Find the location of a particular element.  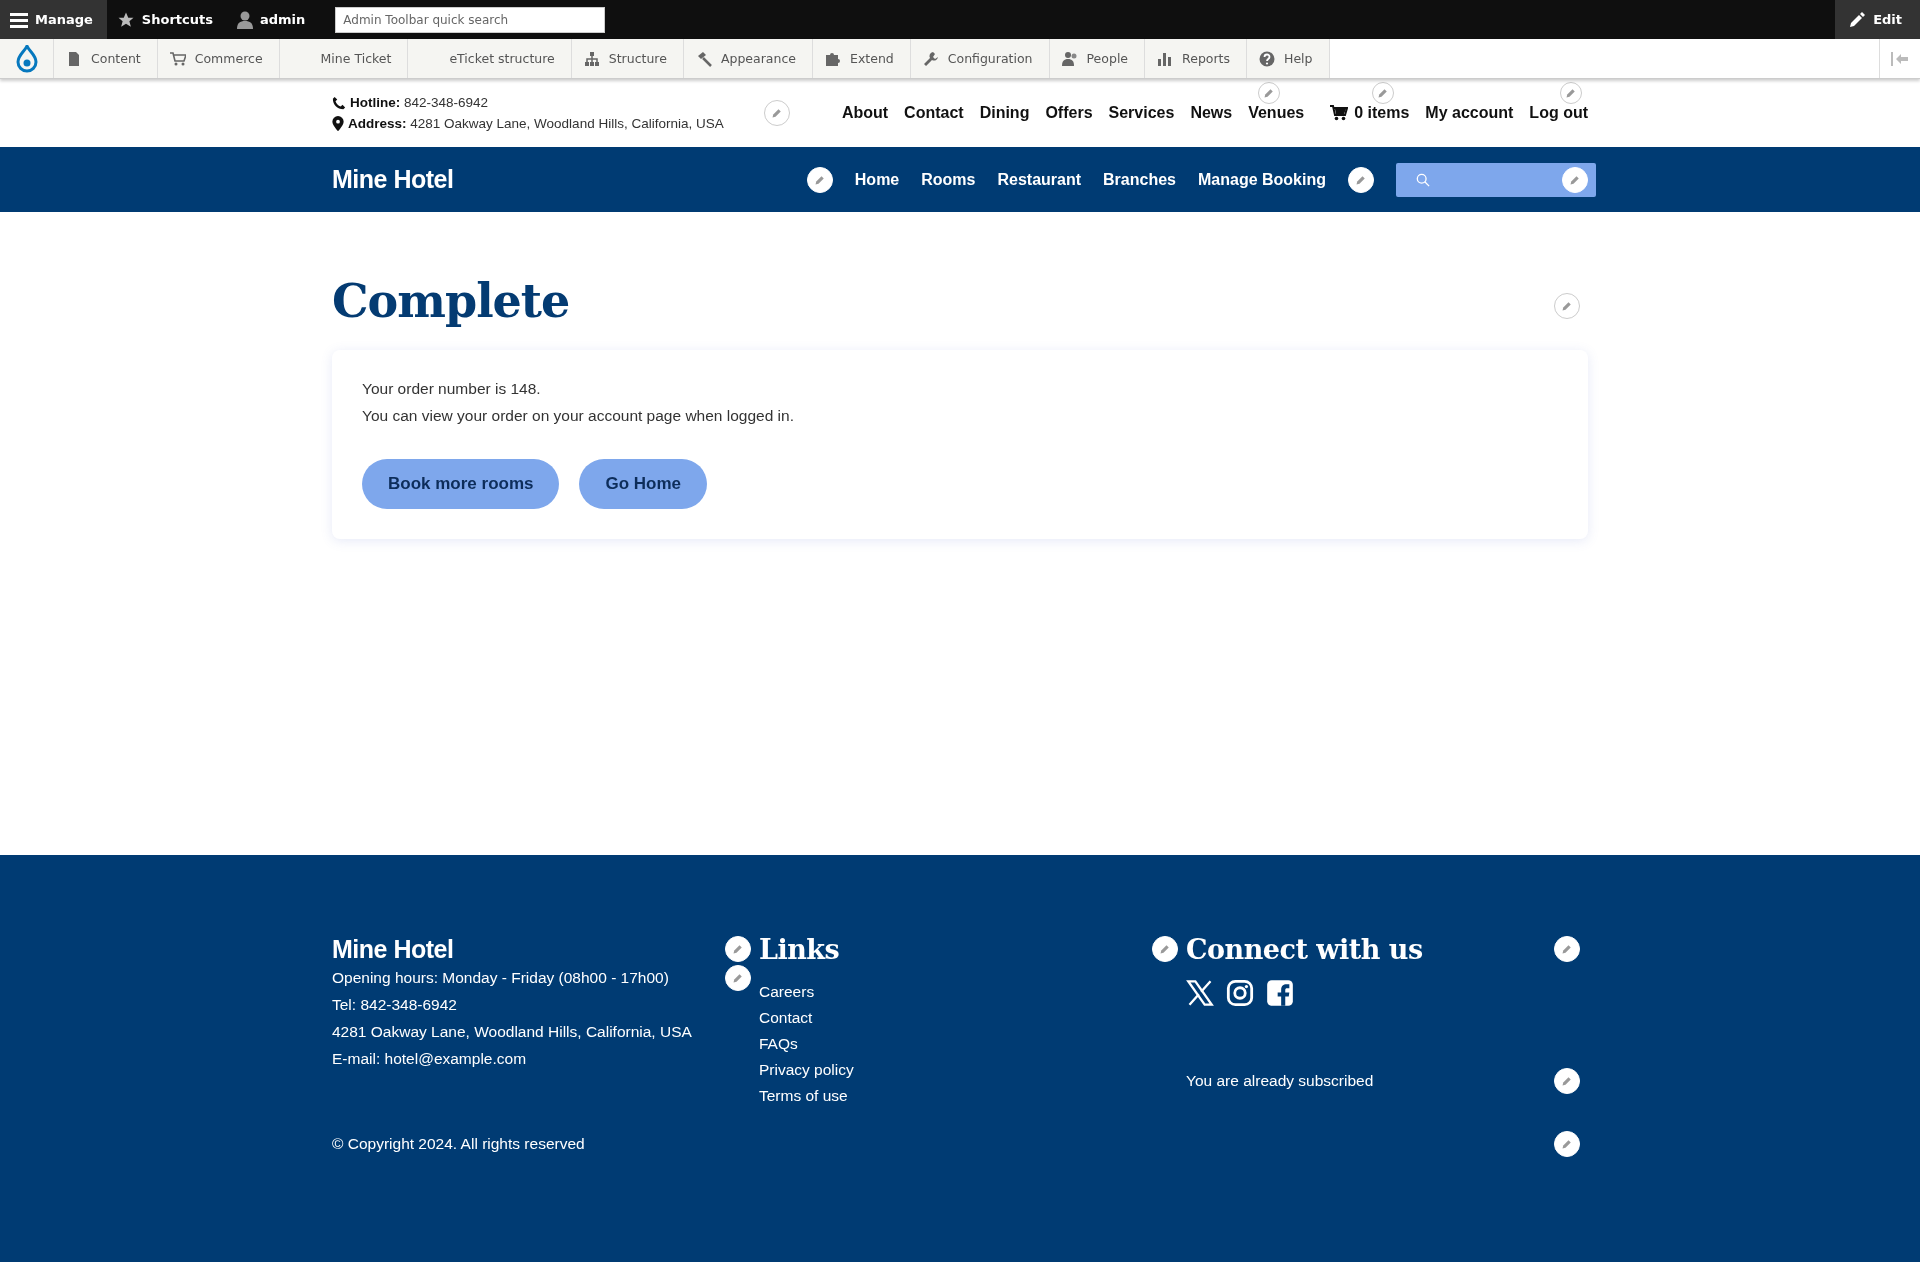

header-link: Offers is located at coordinates (1069, 113).